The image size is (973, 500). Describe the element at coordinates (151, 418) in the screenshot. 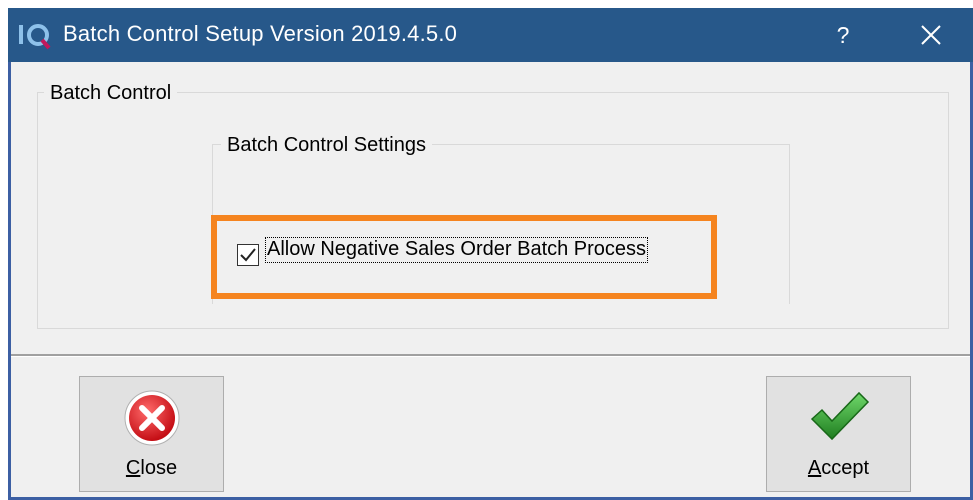

I see `close-red-x-icon` at that location.